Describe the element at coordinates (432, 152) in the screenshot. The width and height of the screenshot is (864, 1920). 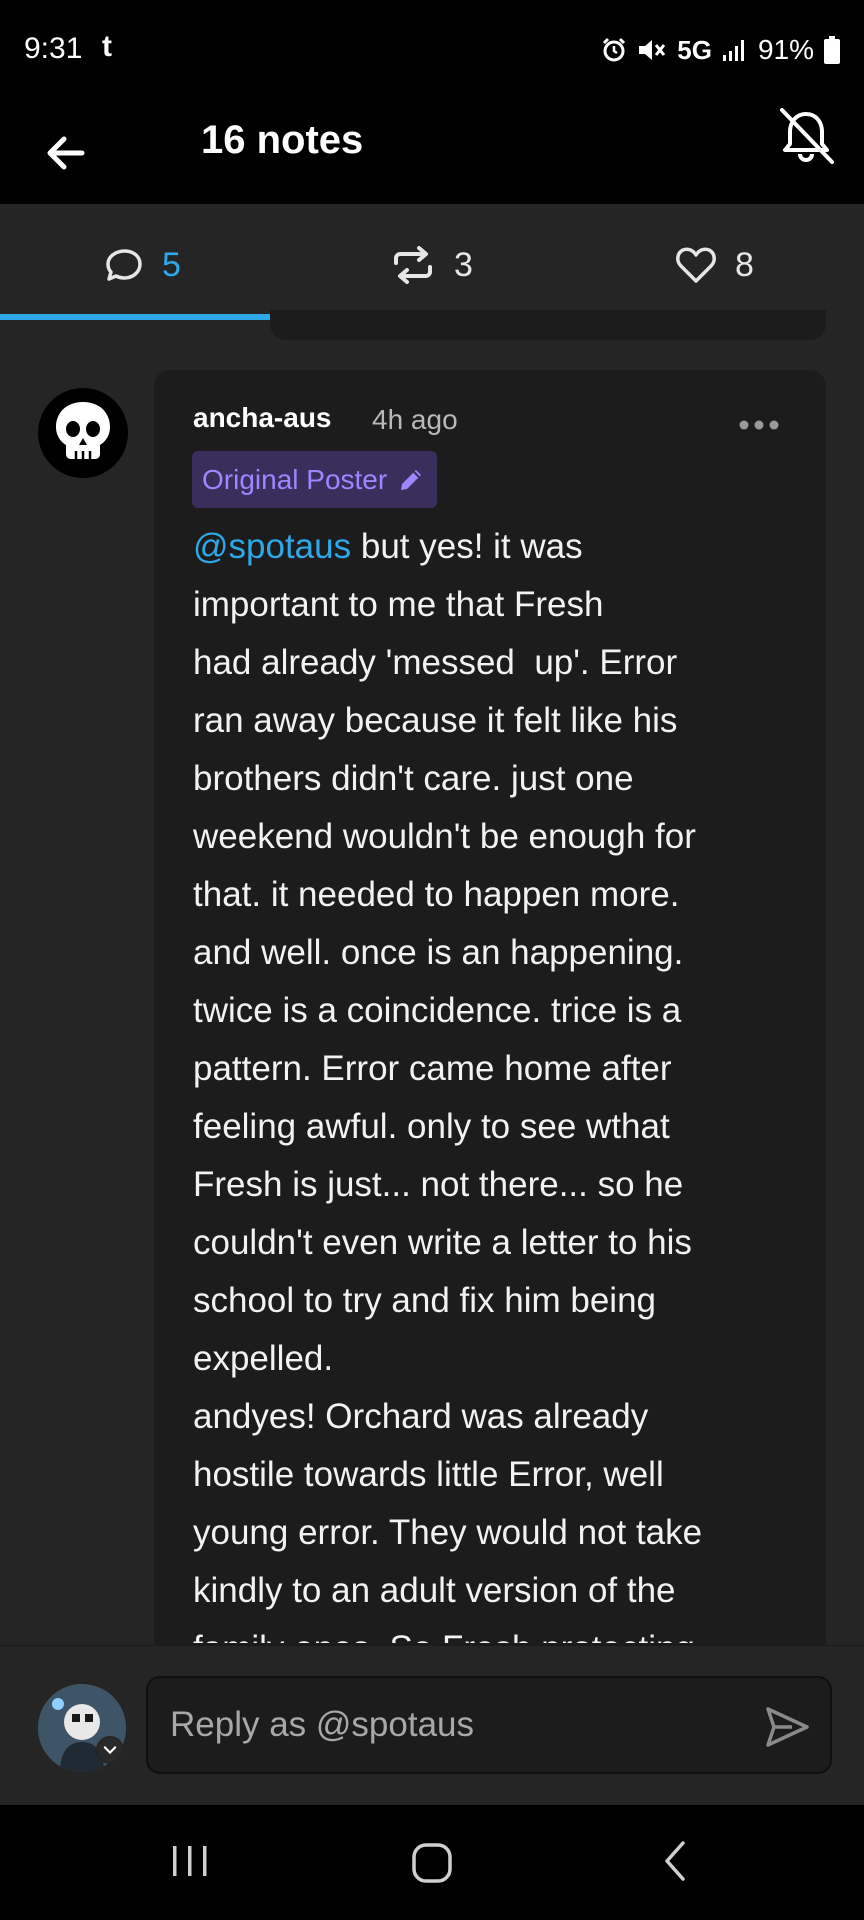
I see `app-header: 16 notes` at that location.